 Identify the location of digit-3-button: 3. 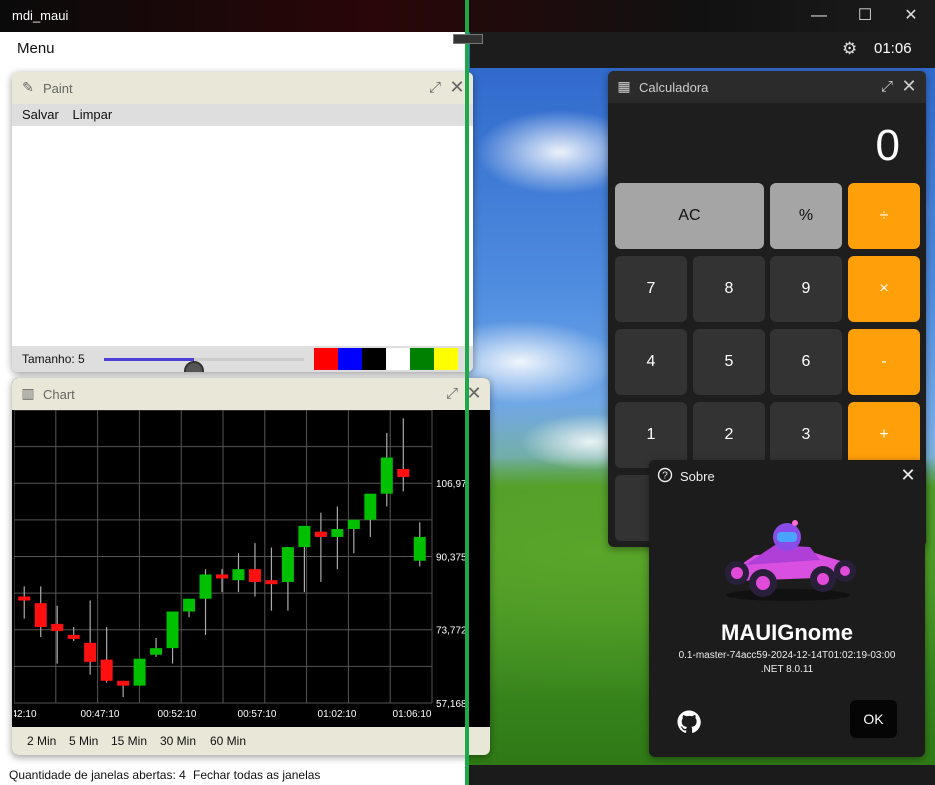
(806, 435).